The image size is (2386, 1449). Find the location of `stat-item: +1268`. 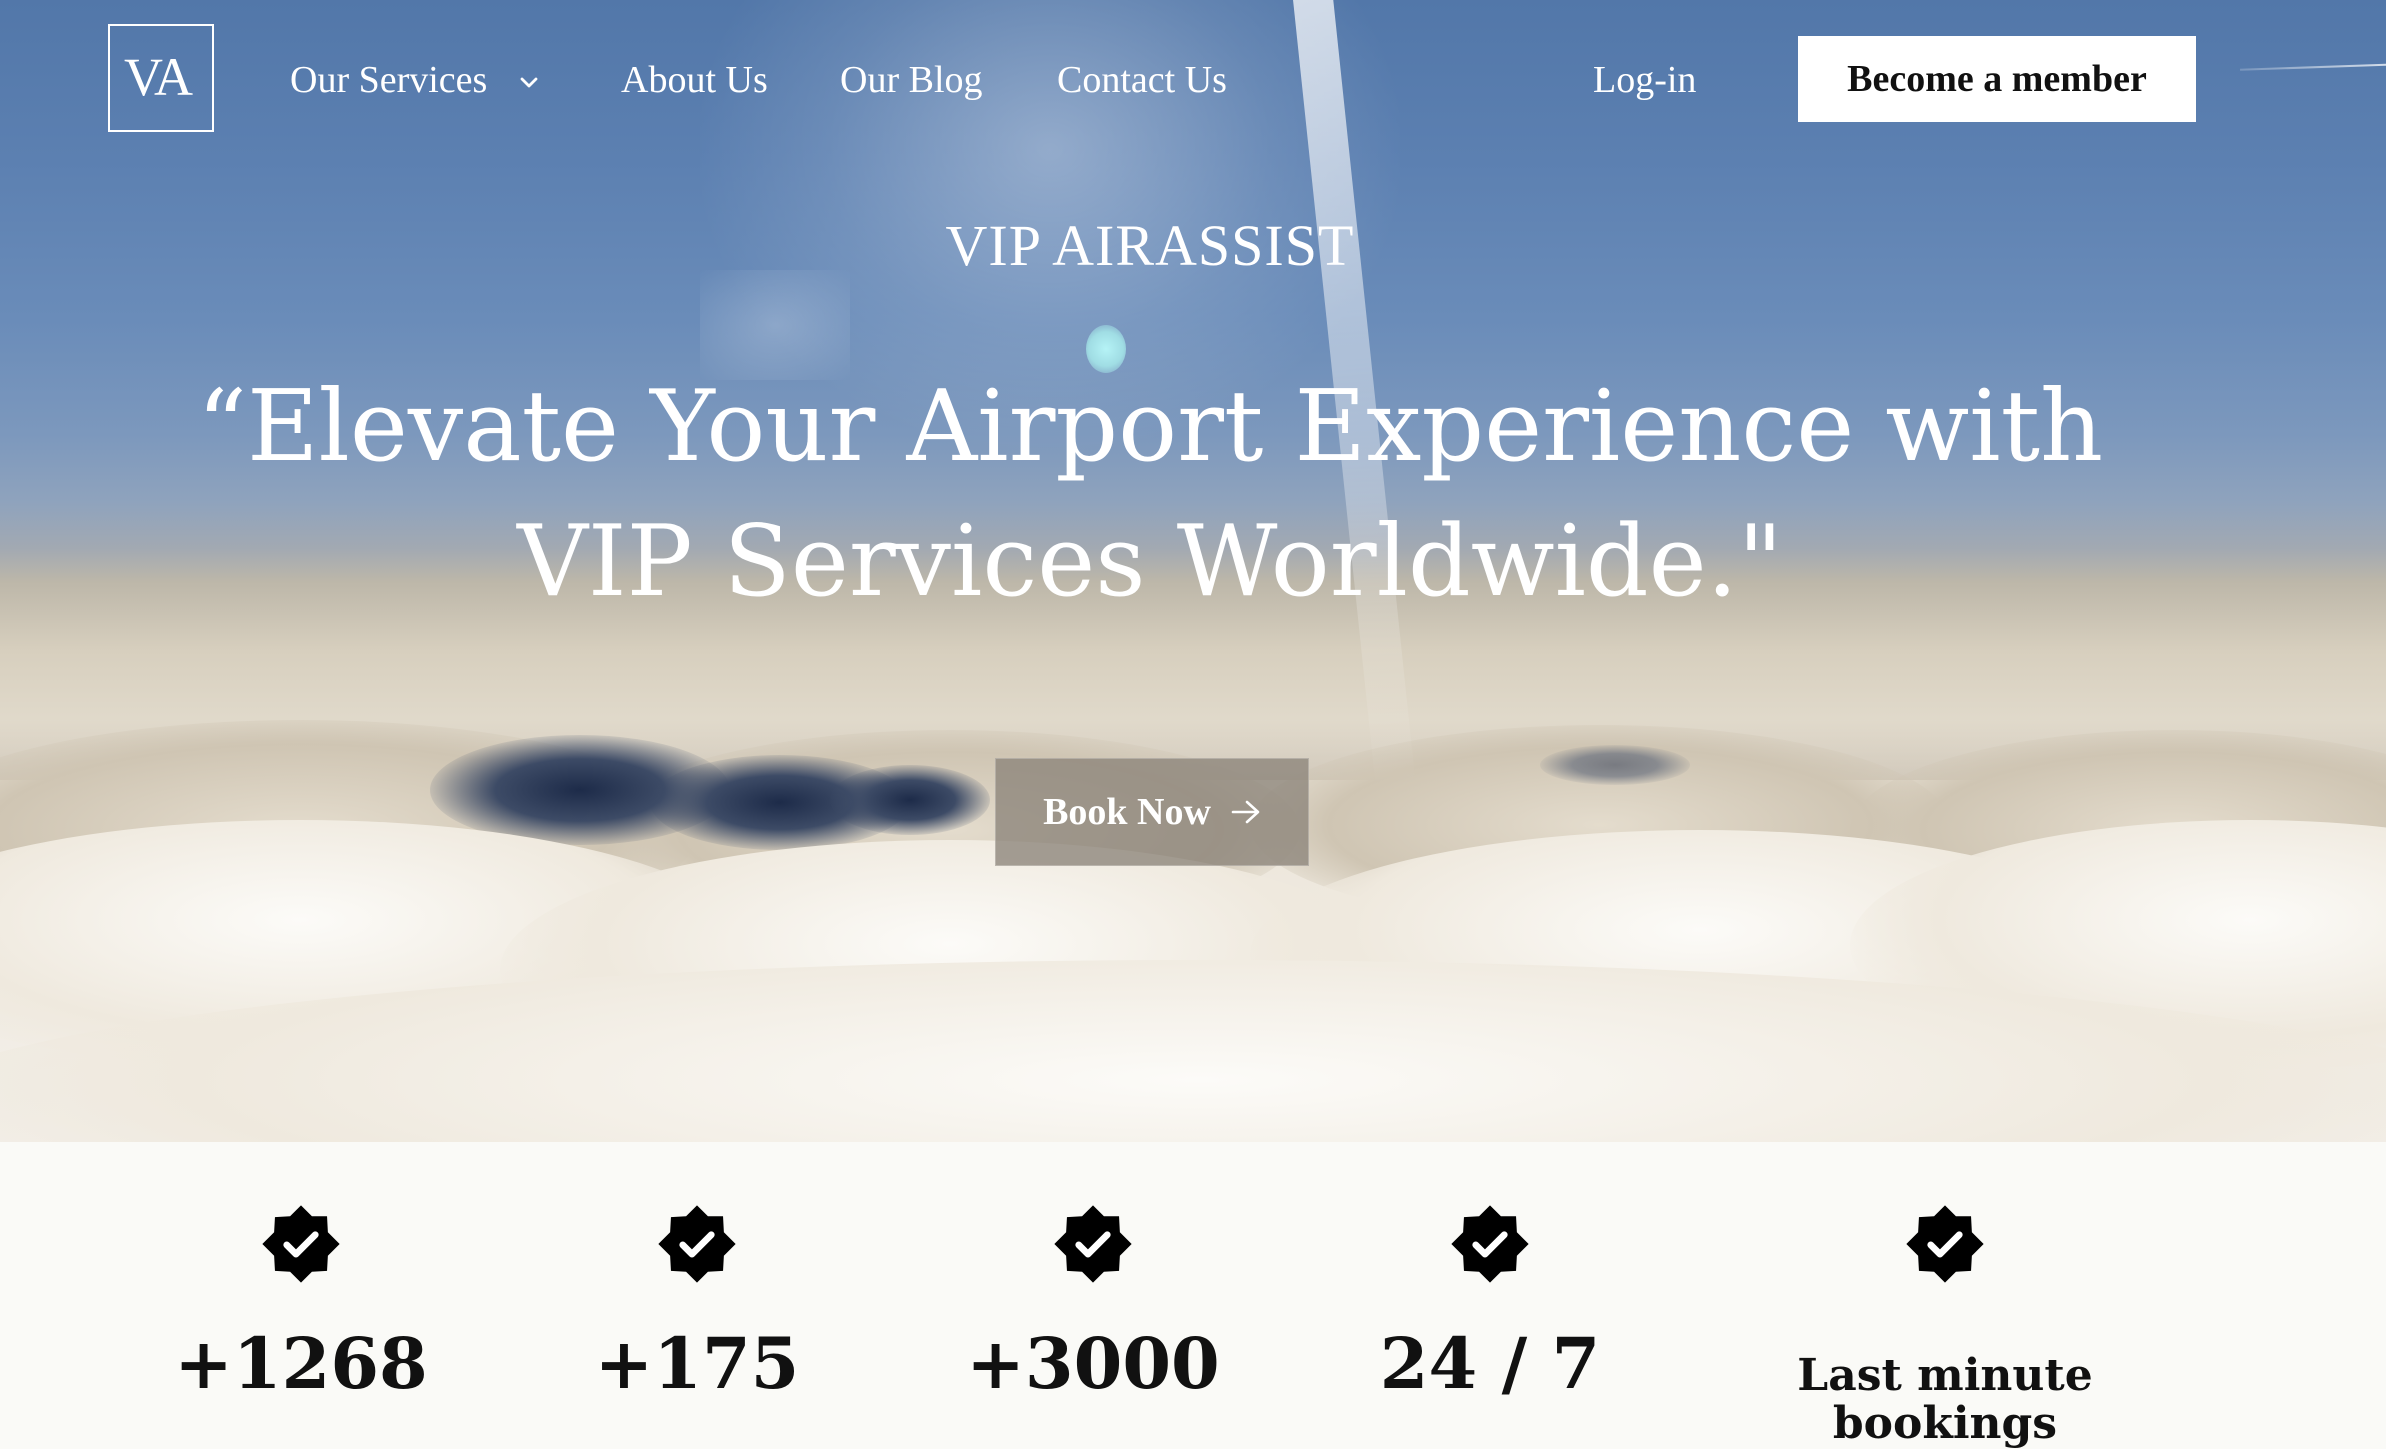

stat-item: +1268 is located at coordinates (301, 1292).